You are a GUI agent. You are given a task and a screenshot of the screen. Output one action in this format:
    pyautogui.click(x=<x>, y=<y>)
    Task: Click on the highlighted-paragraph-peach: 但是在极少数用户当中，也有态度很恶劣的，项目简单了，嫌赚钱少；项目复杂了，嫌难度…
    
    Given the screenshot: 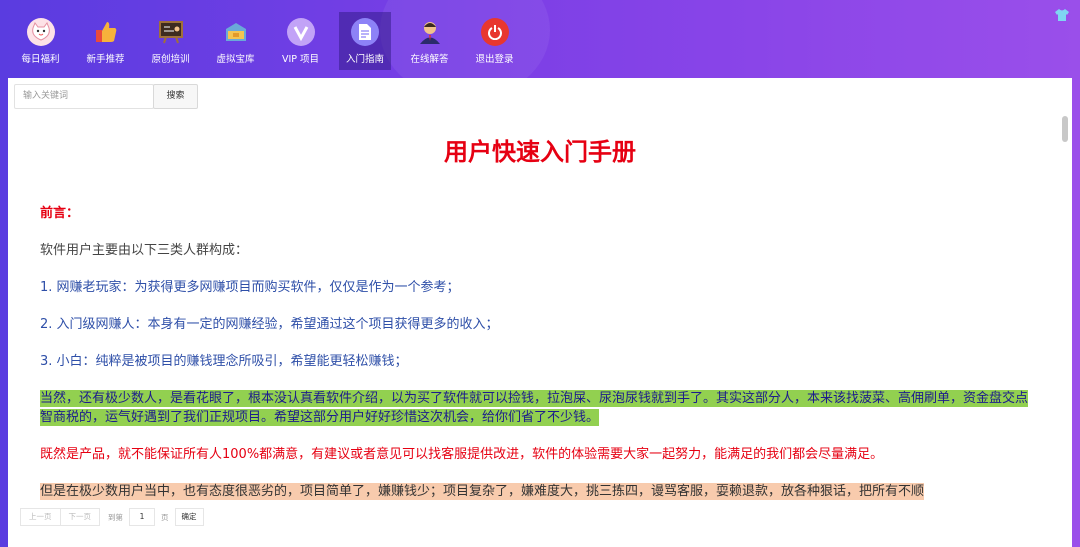 What is the action you would take?
    pyautogui.click(x=482, y=491)
    